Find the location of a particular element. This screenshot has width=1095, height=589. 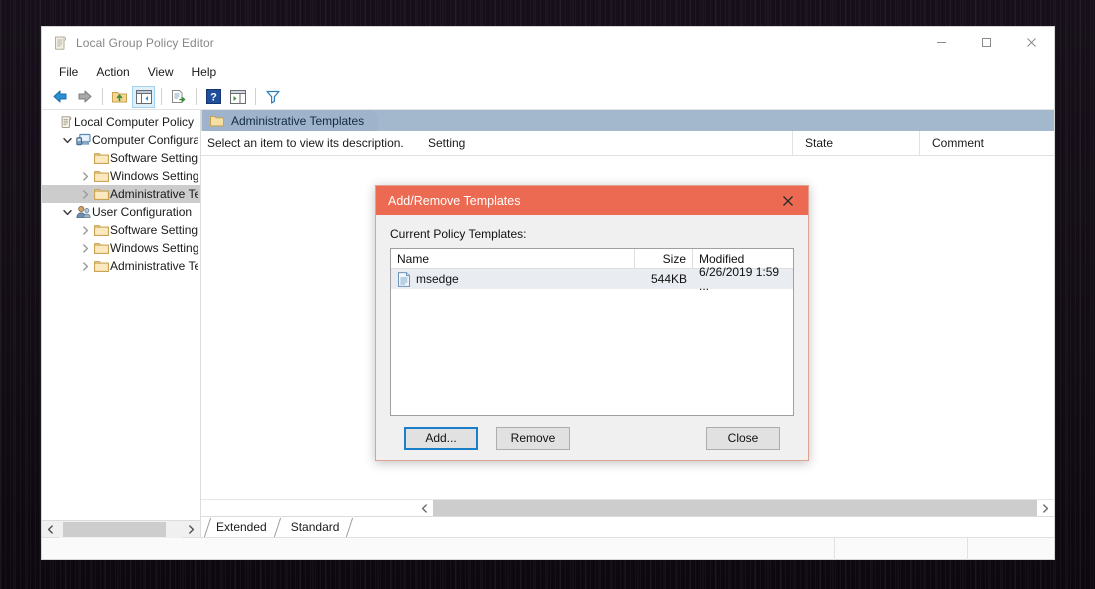

menu-help: Help is located at coordinates (204, 72).